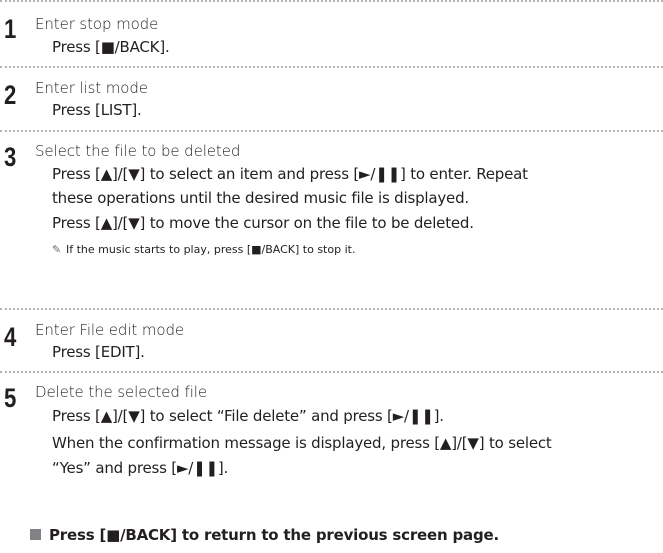  I want to click on step-instruction: Press [LIST]., so click(97, 110).